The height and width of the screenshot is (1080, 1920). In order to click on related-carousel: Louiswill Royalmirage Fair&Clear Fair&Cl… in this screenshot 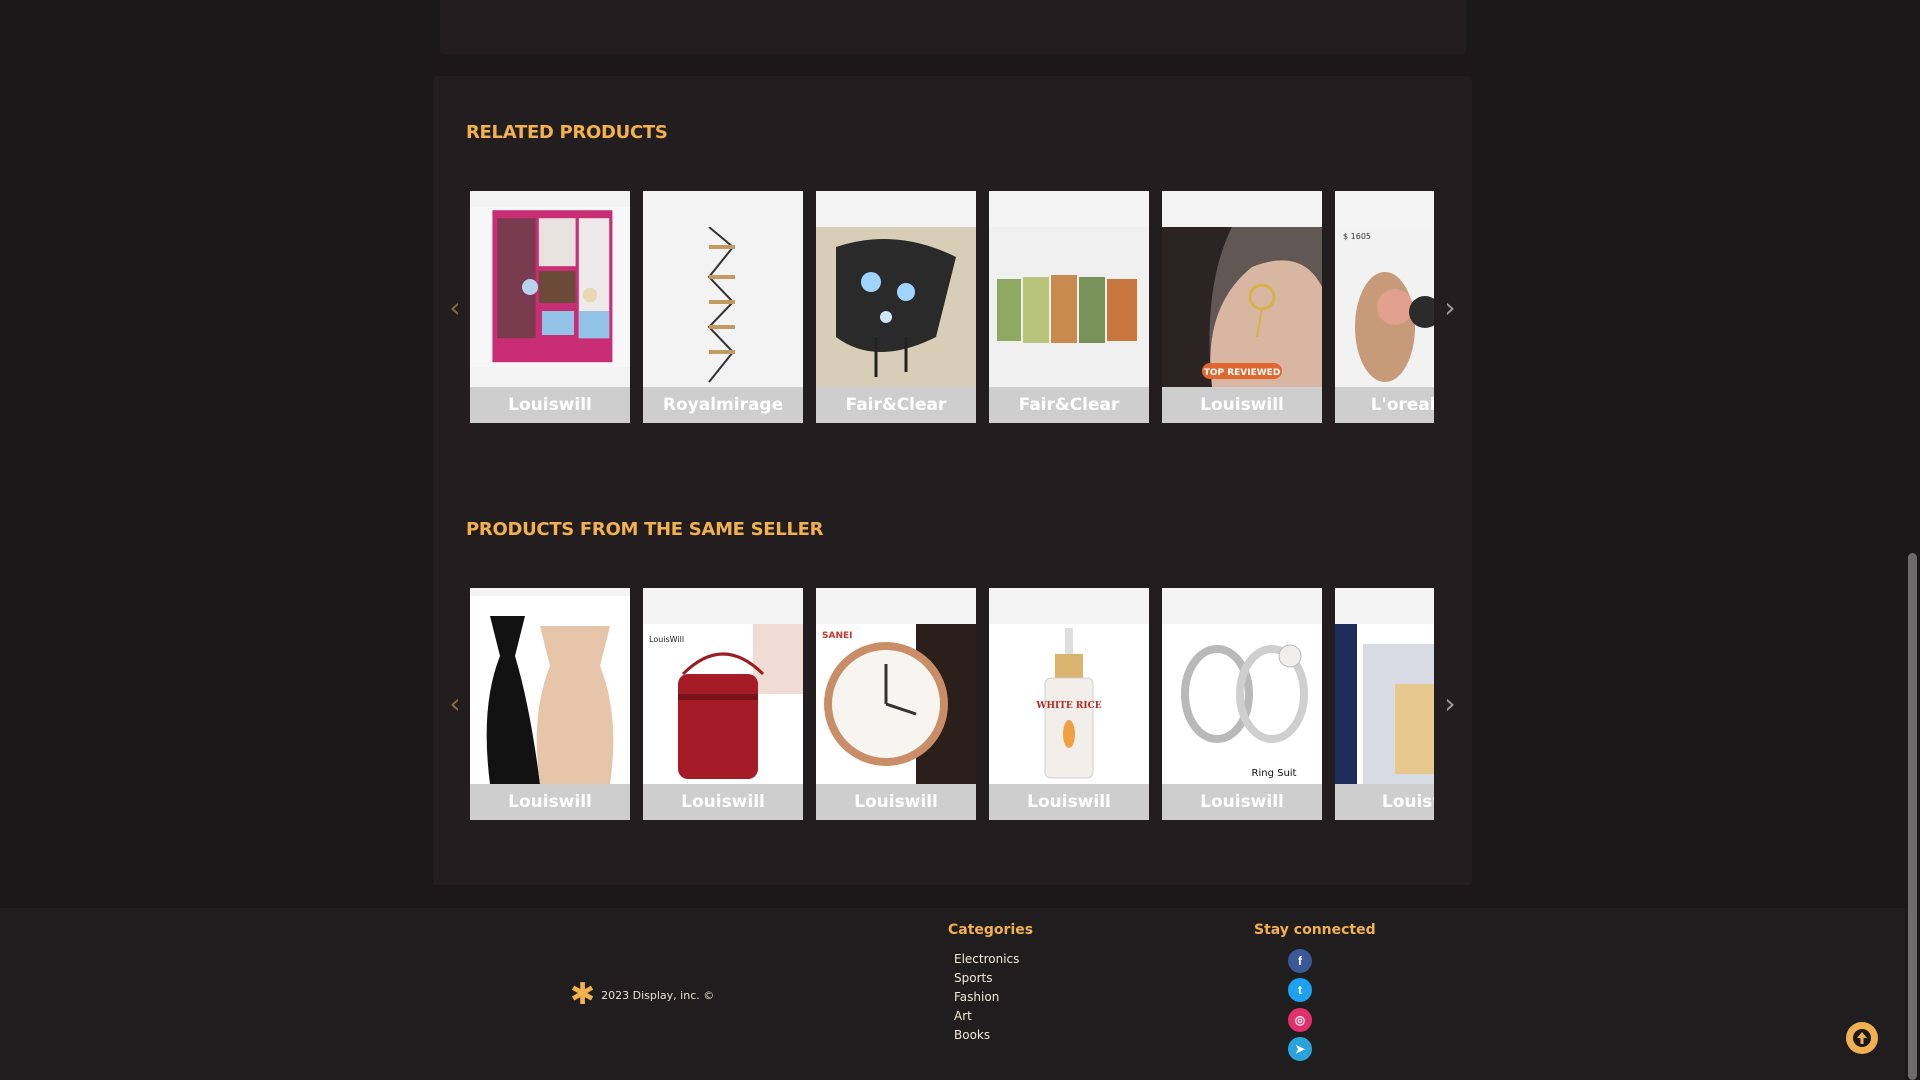, I will do `click(952, 307)`.